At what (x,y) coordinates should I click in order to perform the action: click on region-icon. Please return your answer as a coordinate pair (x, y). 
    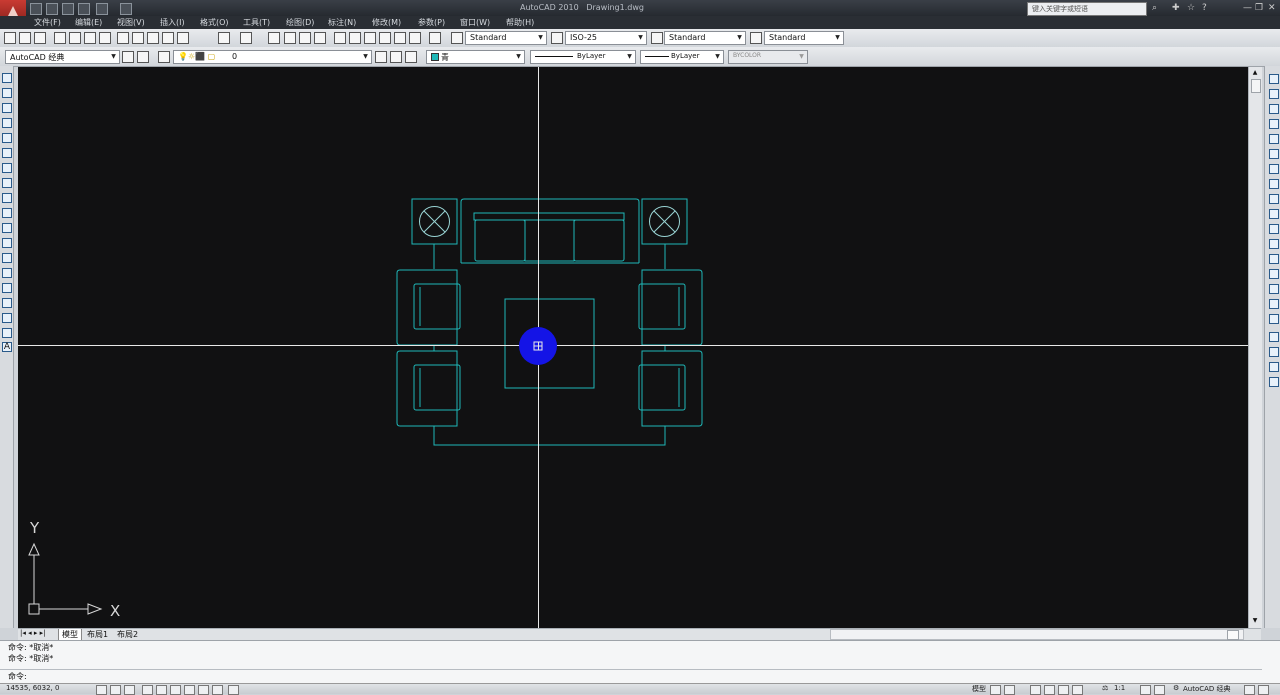
    Looking at the image, I should click on (7, 318).